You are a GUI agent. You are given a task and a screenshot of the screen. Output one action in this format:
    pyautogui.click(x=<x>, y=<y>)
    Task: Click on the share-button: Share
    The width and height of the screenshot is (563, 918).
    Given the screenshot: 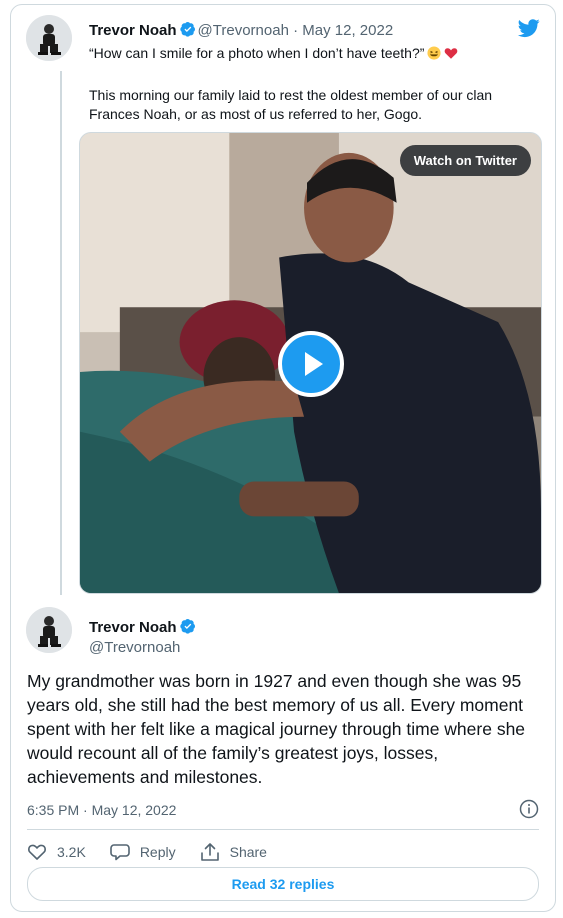 What is the action you would take?
    pyautogui.click(x=233, y=852)
    